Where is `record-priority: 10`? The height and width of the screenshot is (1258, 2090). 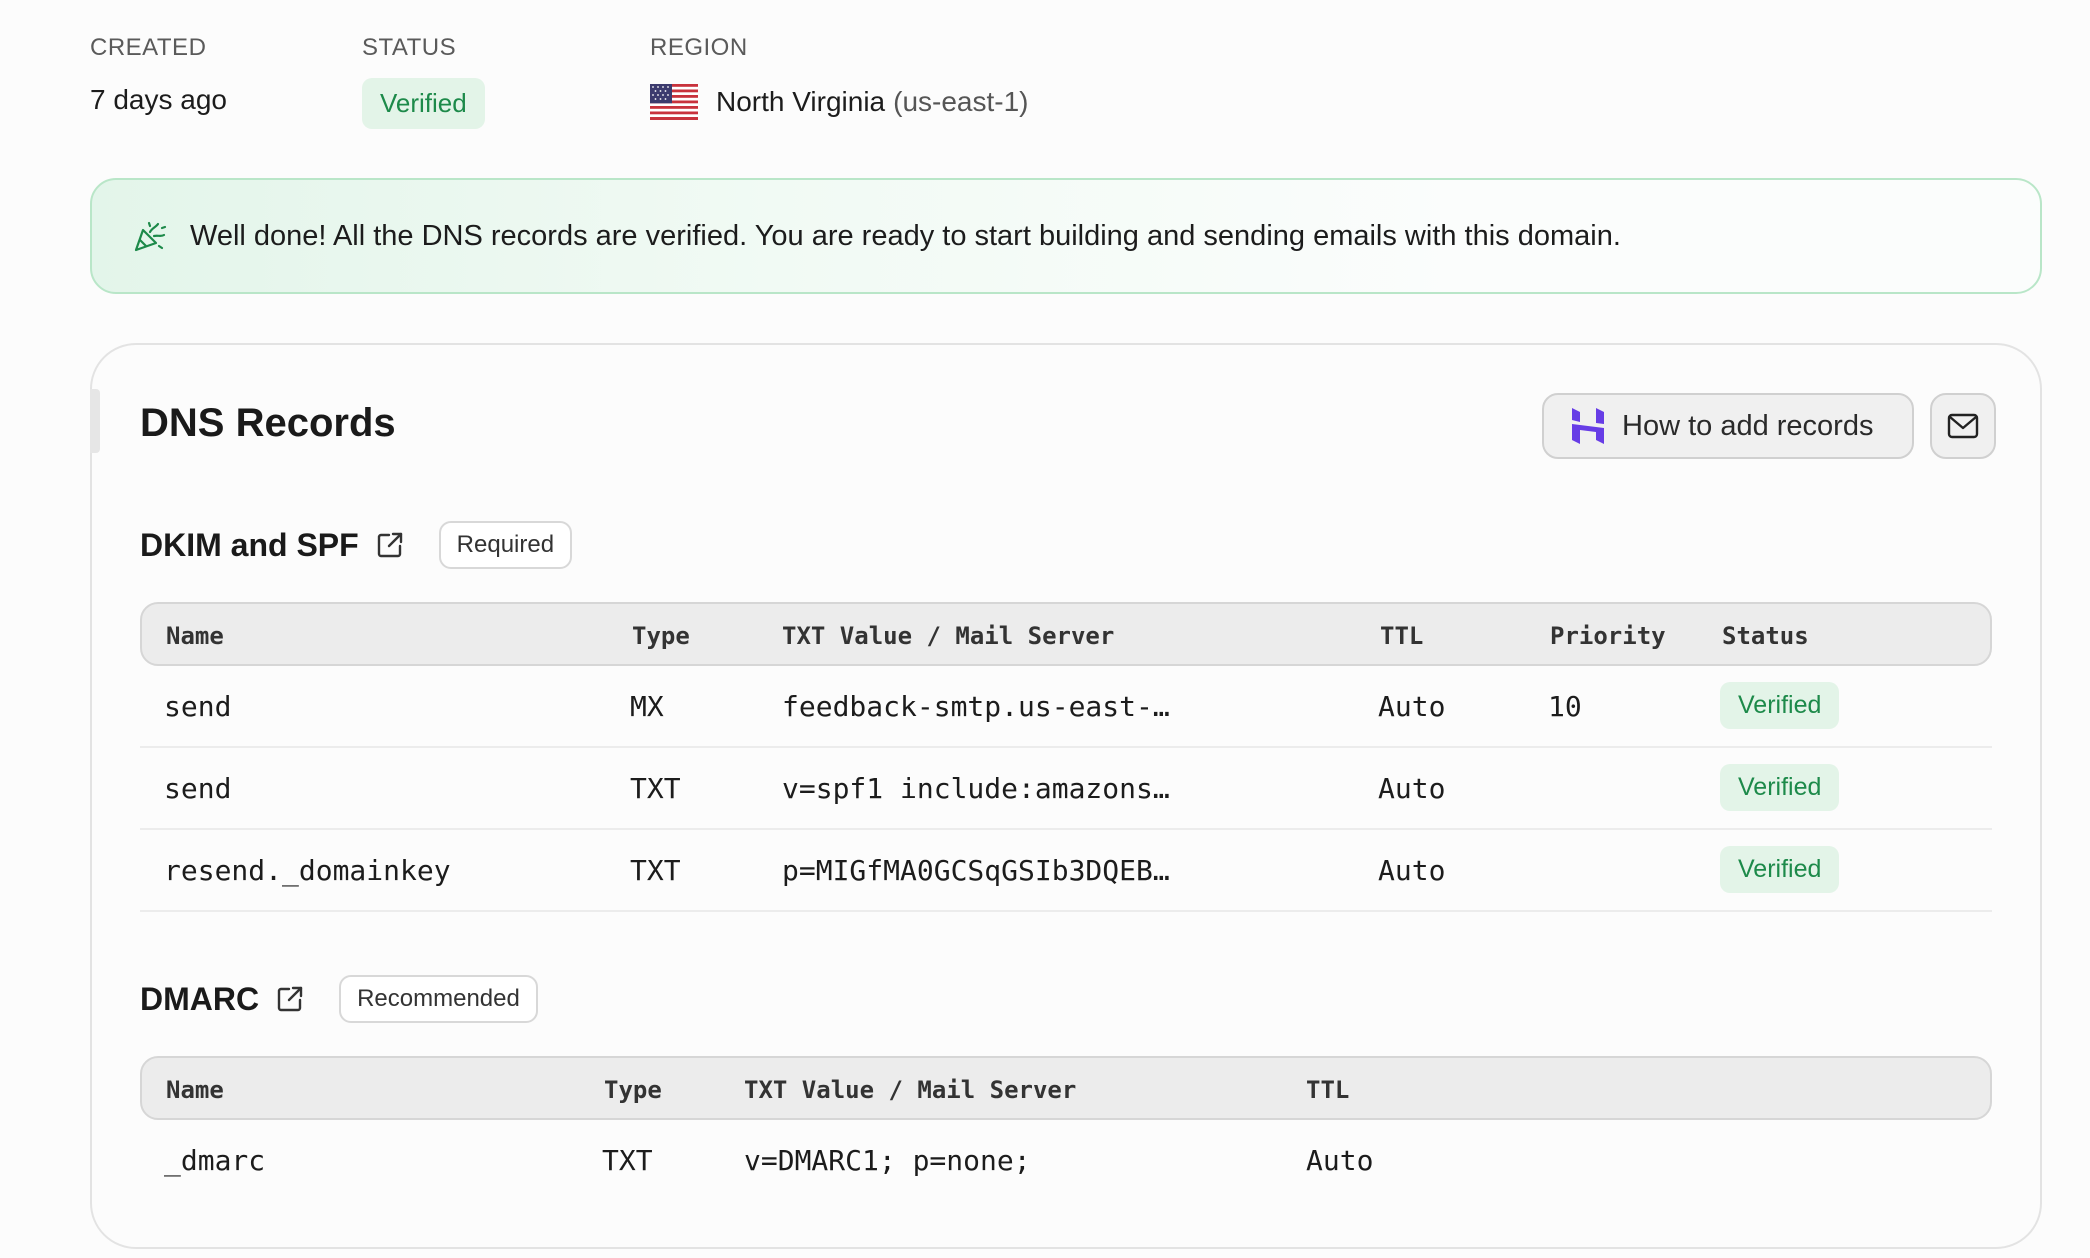 record-priority: 10 is located at coordinates (1565, 706).